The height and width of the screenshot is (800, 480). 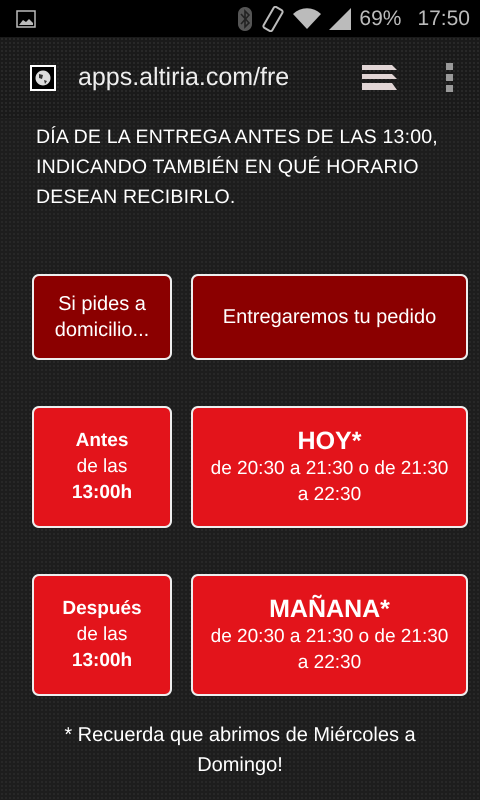 What do you see at coordinates (245, 19) in the screenshot?
I see `bluetooth-icon` at bounding box center [245, 19].